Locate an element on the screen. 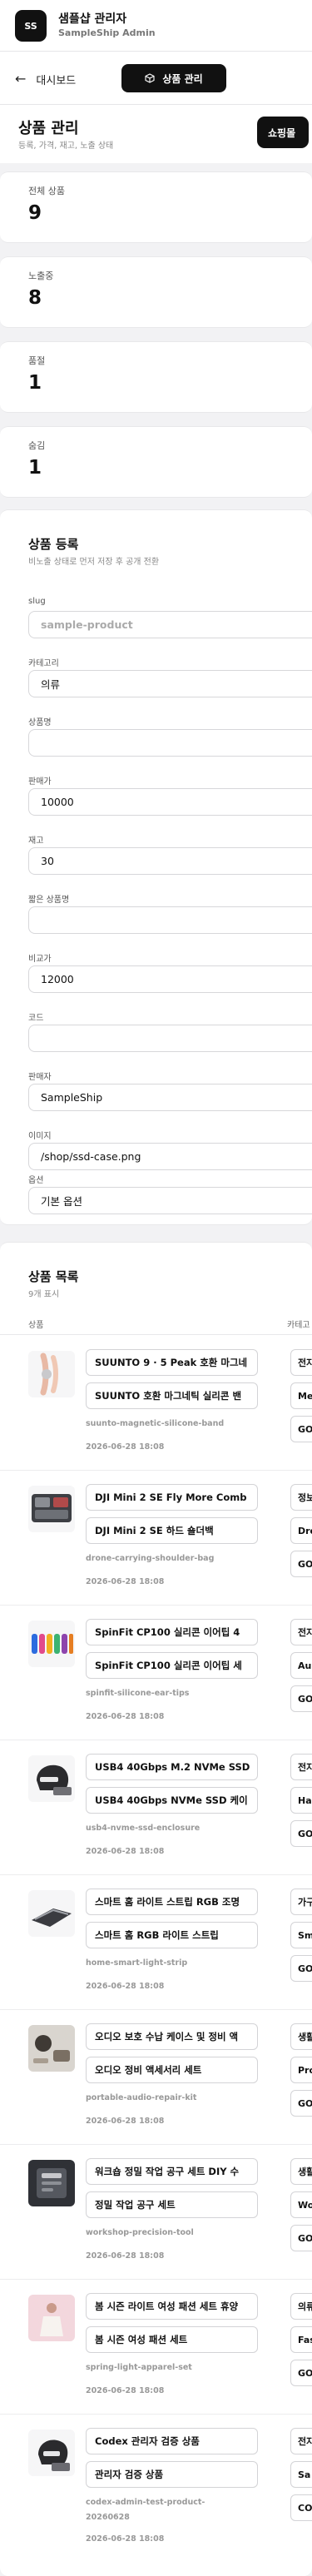  back-to-dashboard-link: ← 대시보드 is located at coordinates (45, 79).